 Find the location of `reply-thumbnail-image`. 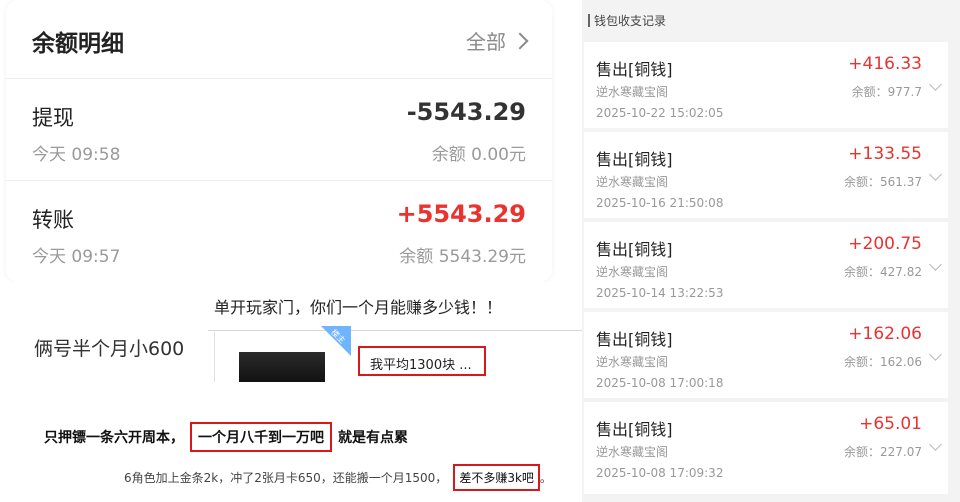

reply-thumbnail-image is located at coordinates (282, 367).